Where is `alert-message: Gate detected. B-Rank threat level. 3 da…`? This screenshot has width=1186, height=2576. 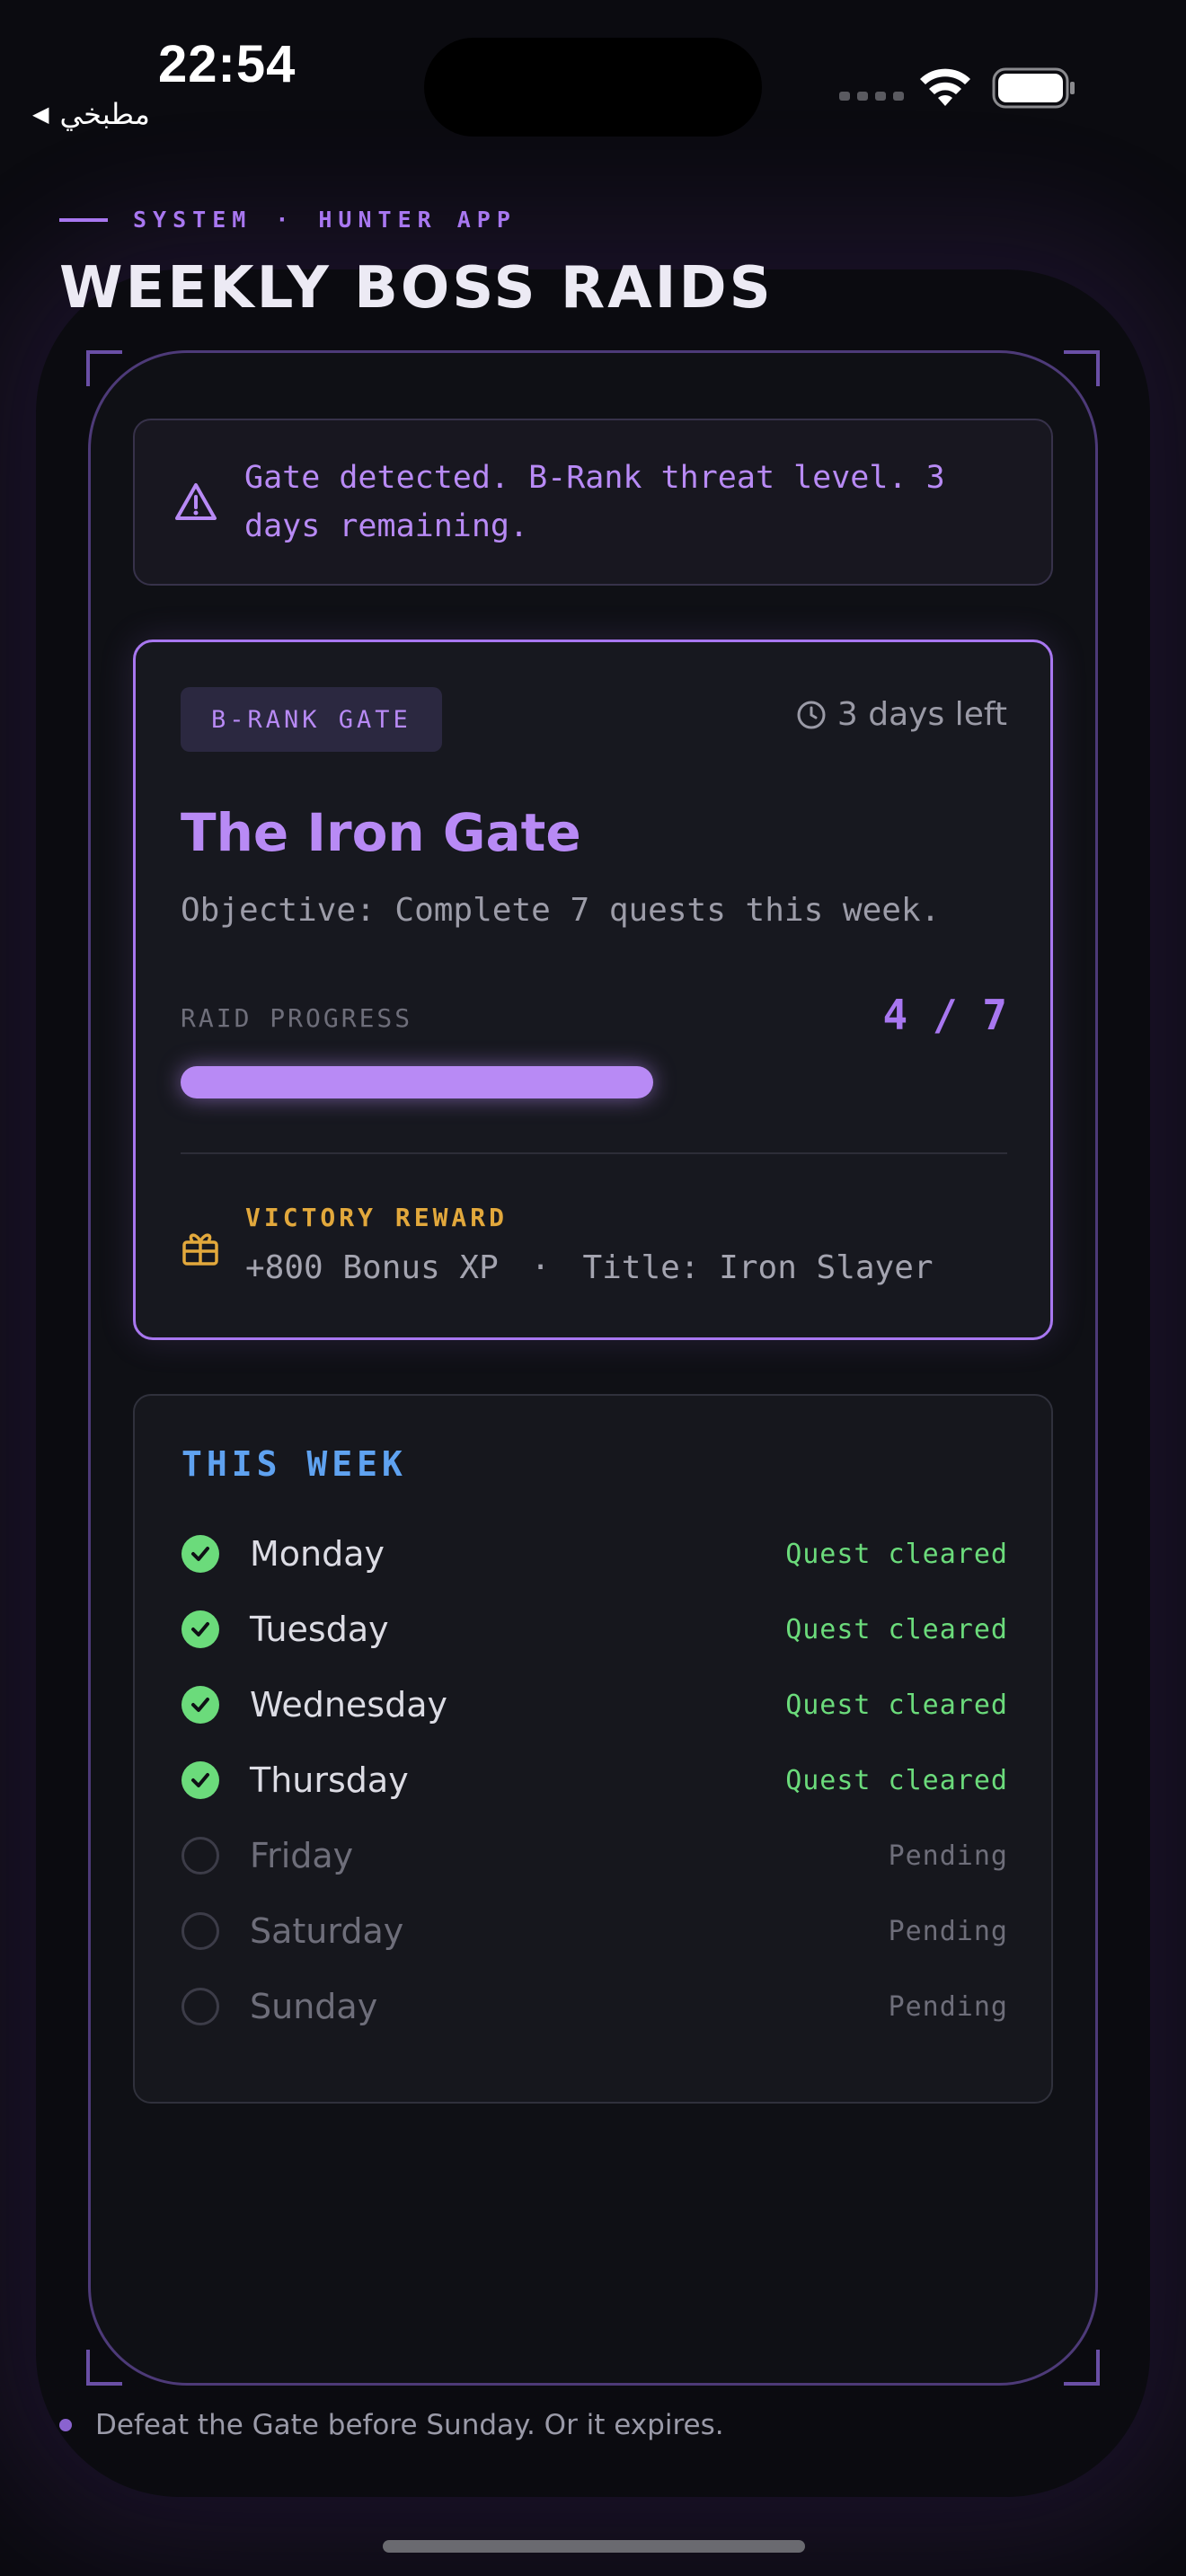 alert-message: Gate detected. B-Rank threat level. 3 da… is located at coordinates (594, 502).